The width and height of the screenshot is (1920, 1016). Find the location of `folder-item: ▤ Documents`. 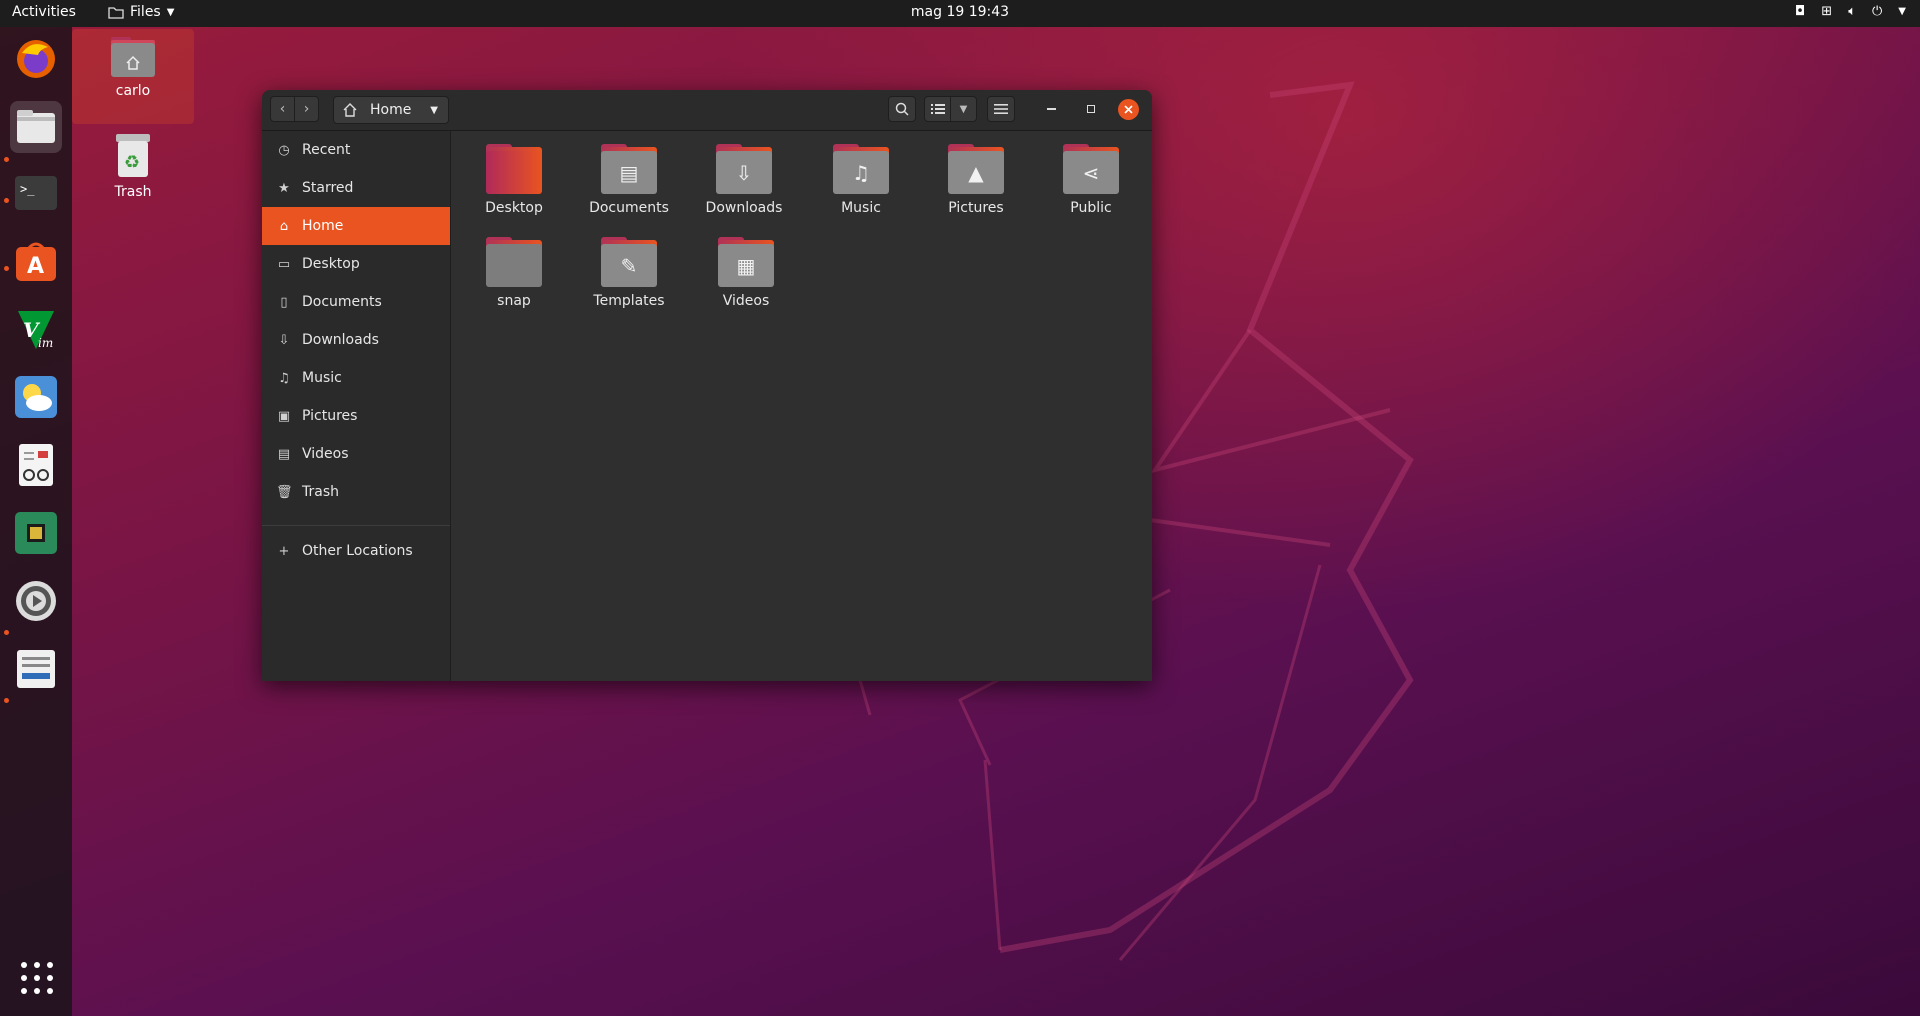

folder-item: ▤ Documents is located at coordinates (629, 180).